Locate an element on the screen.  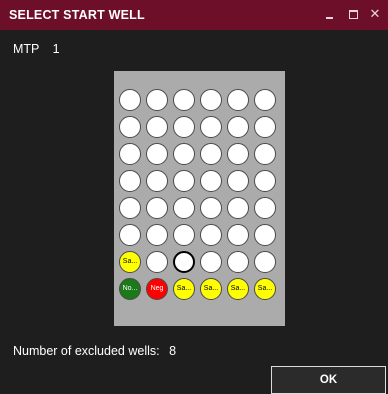
well-r3-c3 is located at coordinates (184, 154).